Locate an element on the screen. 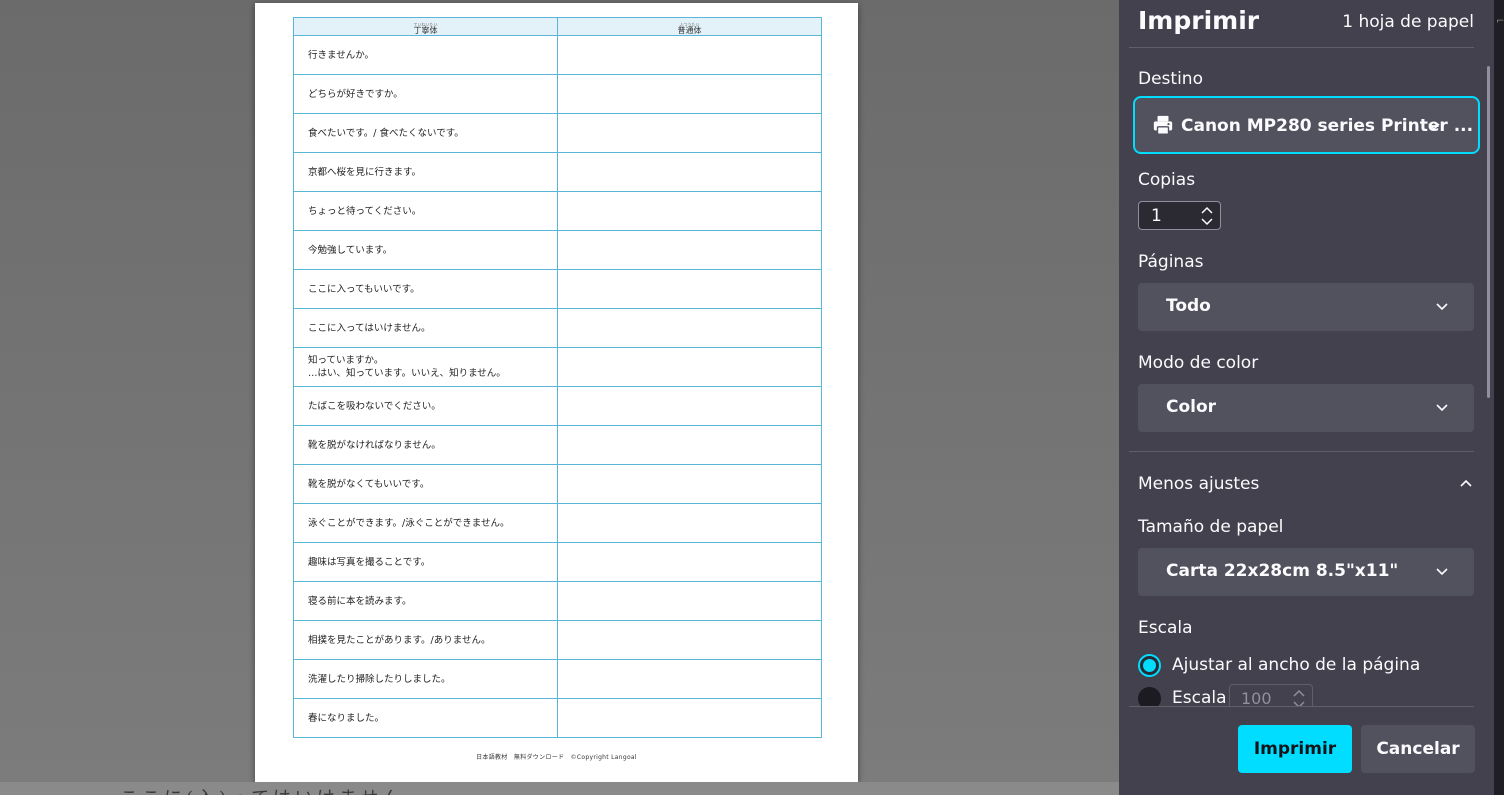 The image size is (1504, 795). worksheet-row: 靴を脱がなければなりません。 is located at coordinates (557, 445).